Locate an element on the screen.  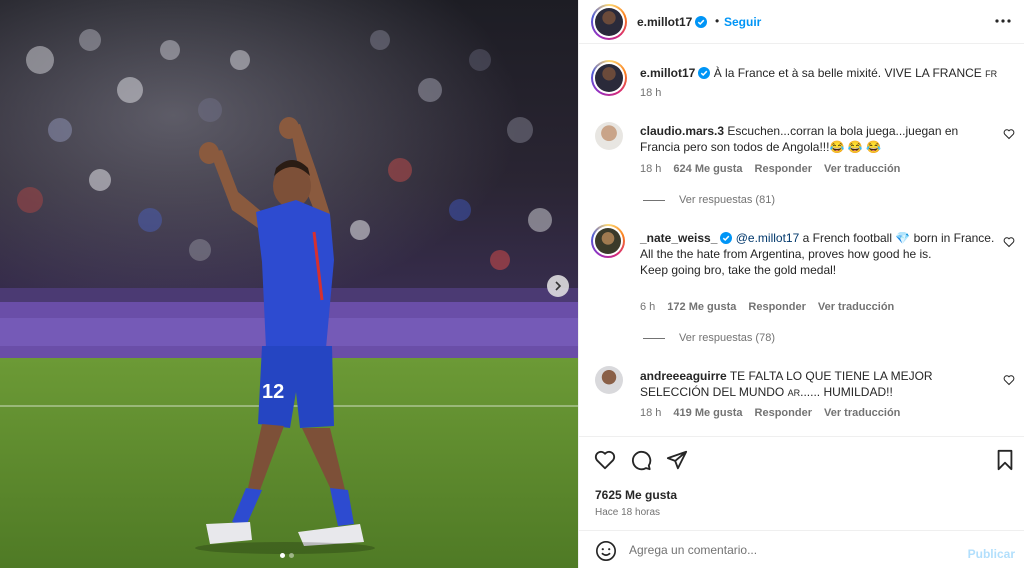
caption-meta: 18 h is located at coordinates (650, 93).